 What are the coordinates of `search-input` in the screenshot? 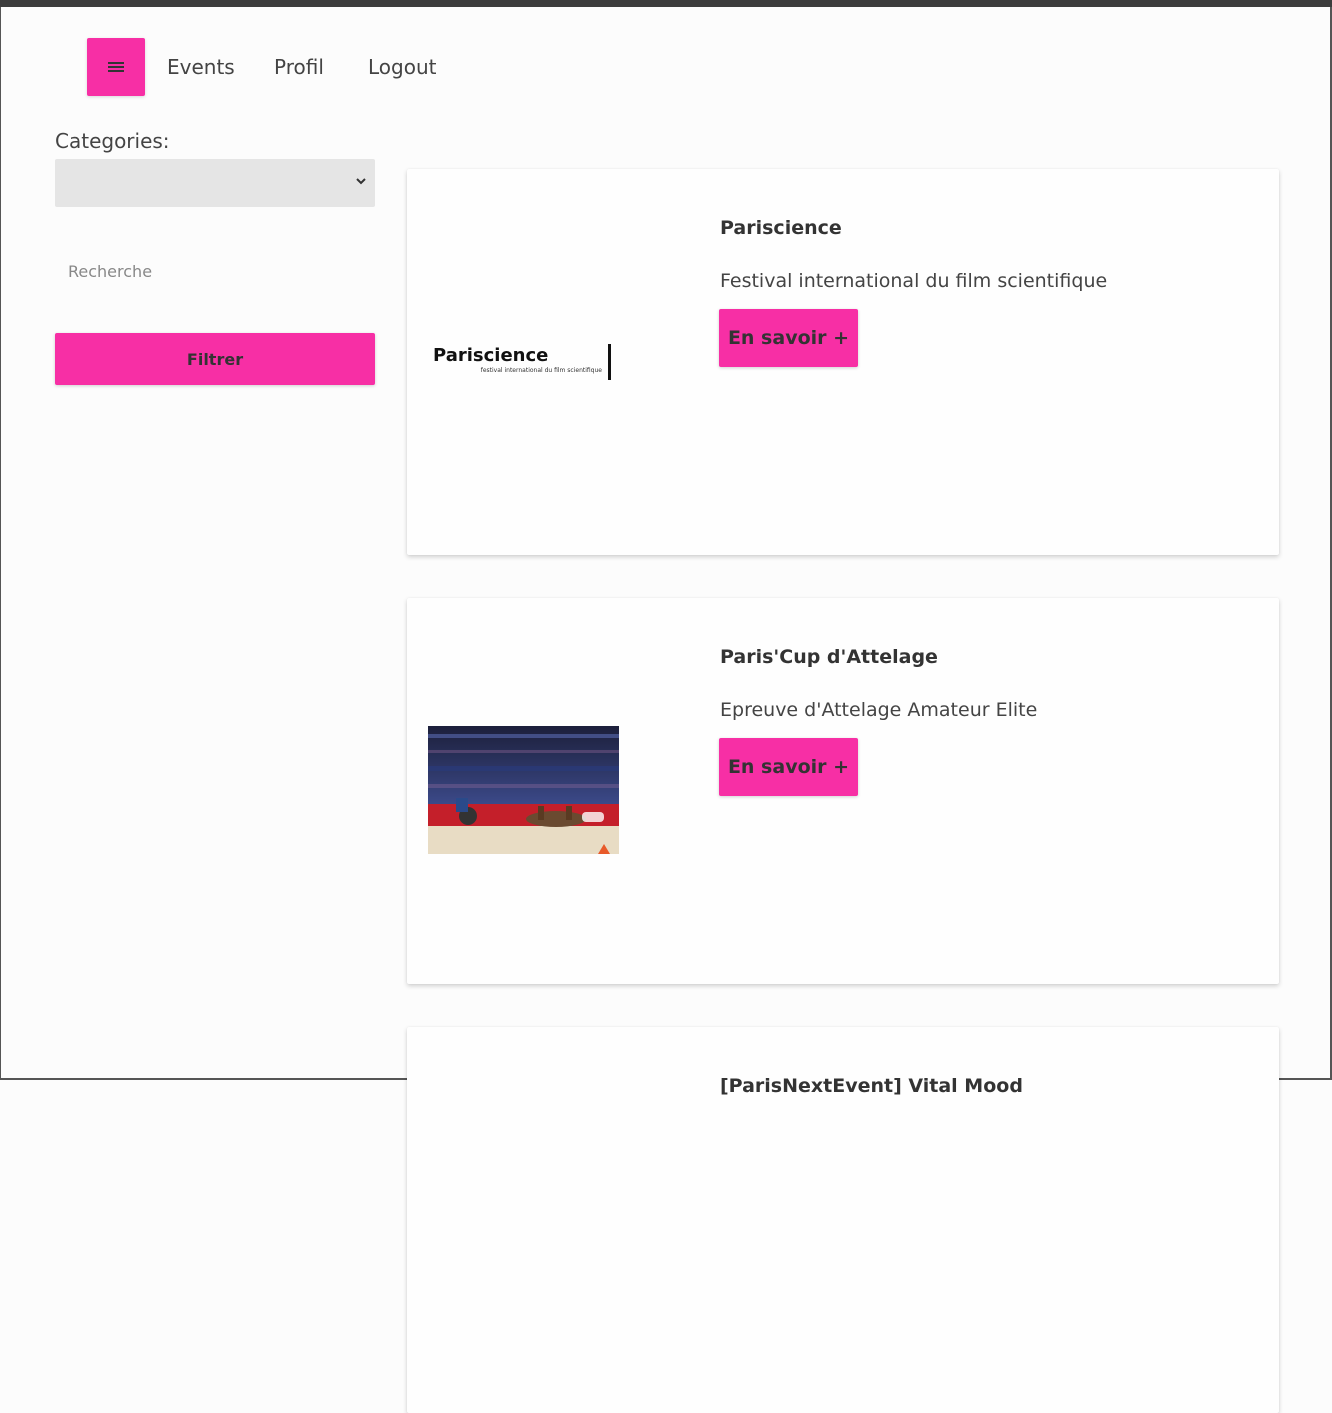 It's located at (215, 271).